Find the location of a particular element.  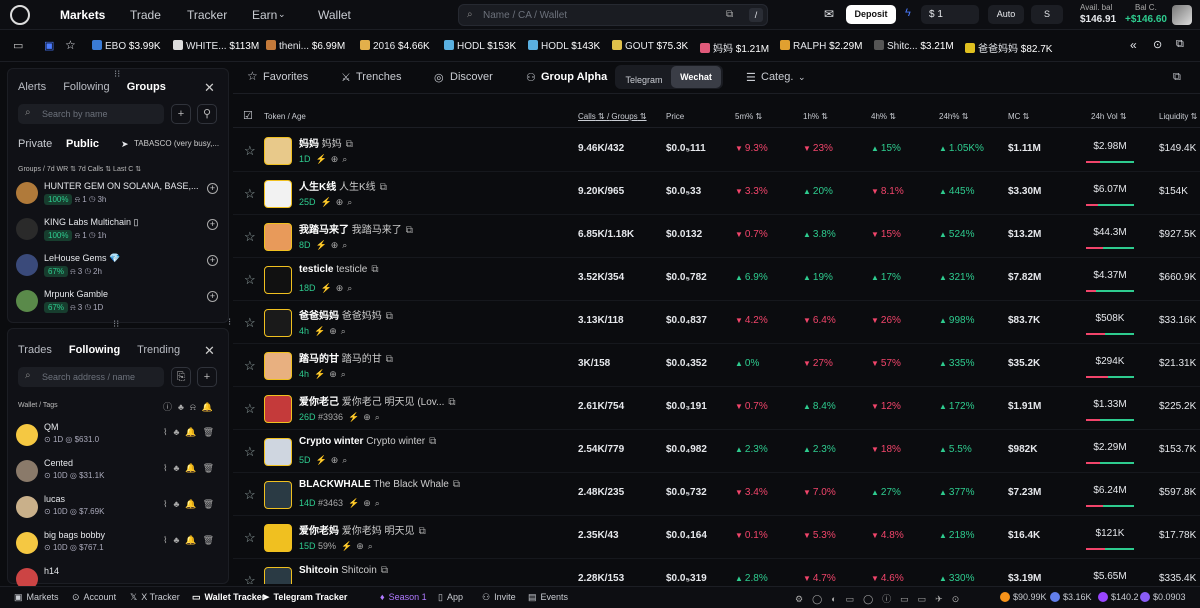

token-name: 爱你老妈 爱你老妈 明天见 ⧉ is located at coordinates (362, 529).